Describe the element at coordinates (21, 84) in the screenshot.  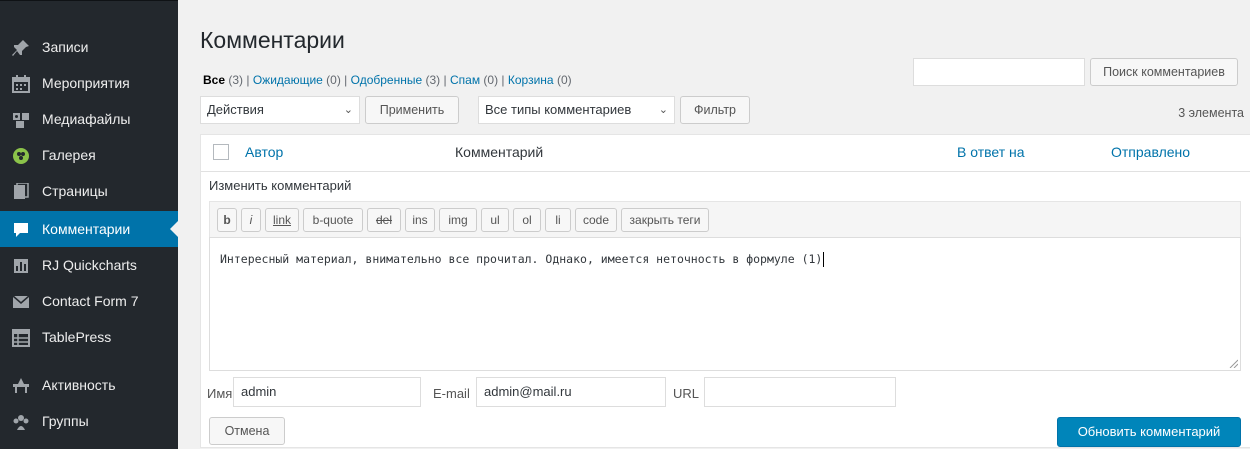
I see `calendar-icon` at that location.